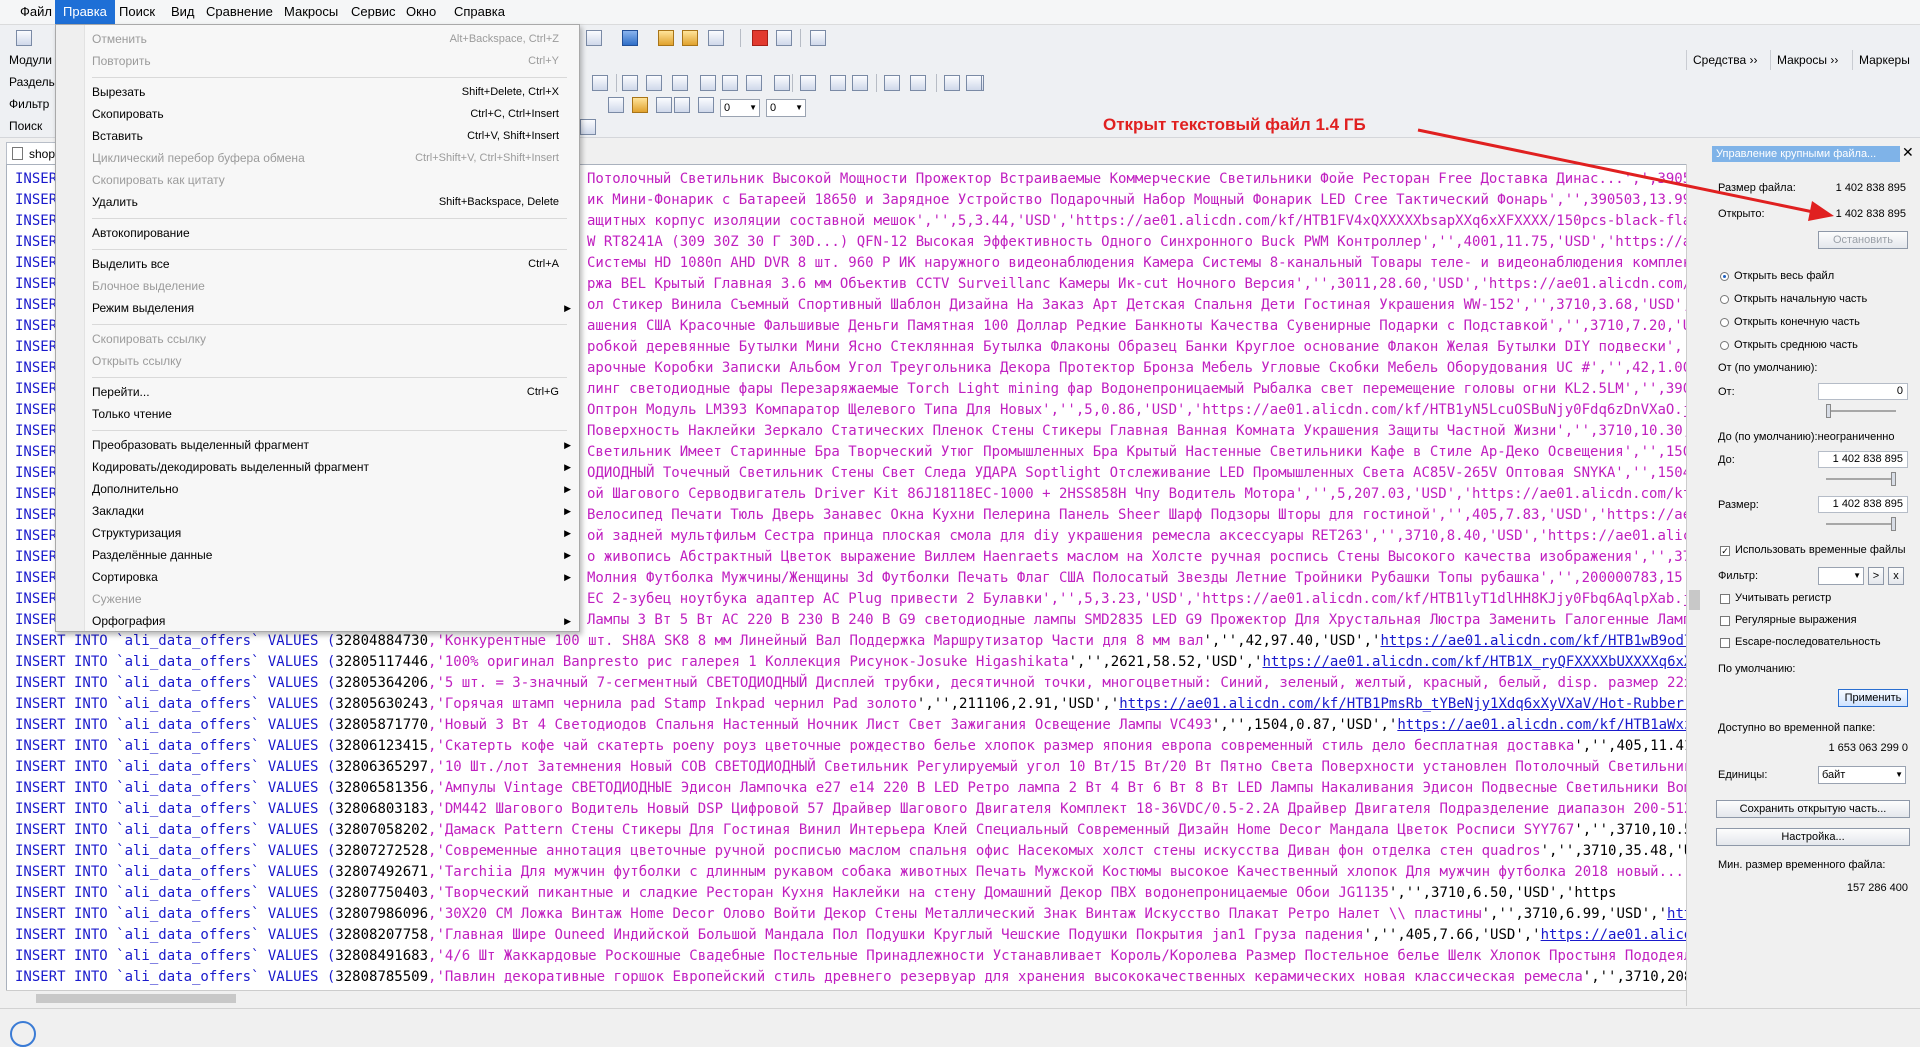 This screenshot has width=1920, height=1047. Describe the element at coordinates (1861, 479) in the screenshot. I see `to-slider` at that location.